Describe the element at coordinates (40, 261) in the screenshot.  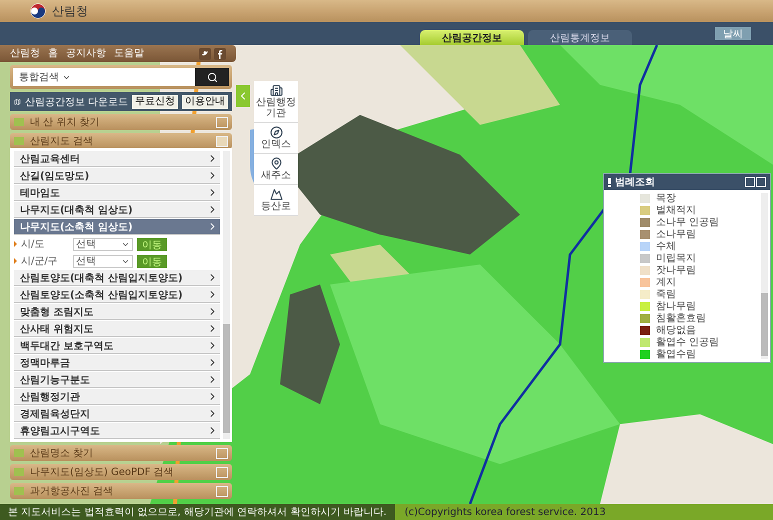
I see `select-label: 시/군/구` at that location.